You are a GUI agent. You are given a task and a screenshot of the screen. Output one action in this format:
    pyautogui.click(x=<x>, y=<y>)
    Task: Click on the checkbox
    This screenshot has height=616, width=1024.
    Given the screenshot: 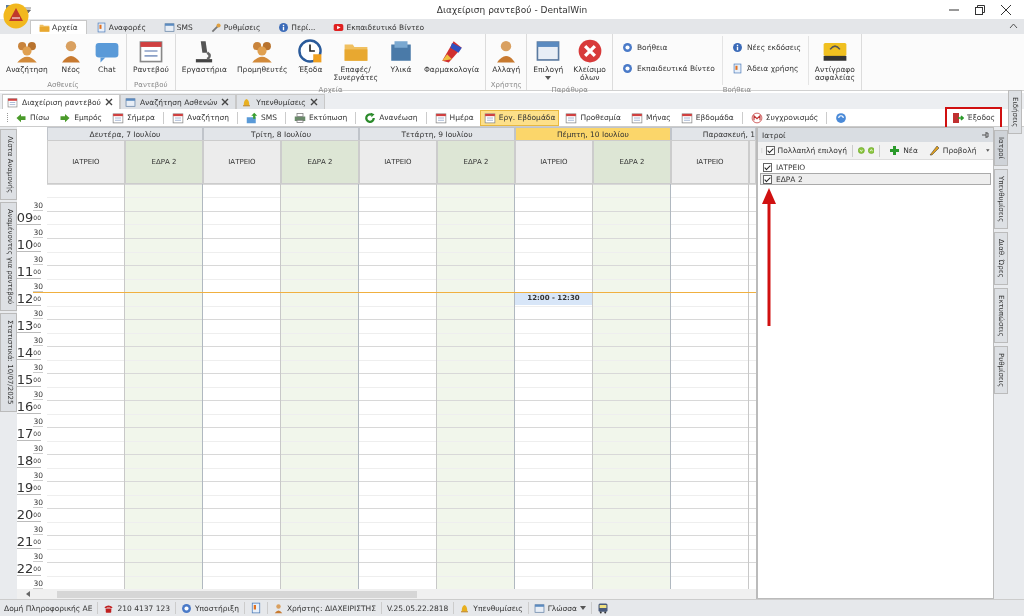 What is the action you would take?
    pyautogui.click(x=770, y=150)
    